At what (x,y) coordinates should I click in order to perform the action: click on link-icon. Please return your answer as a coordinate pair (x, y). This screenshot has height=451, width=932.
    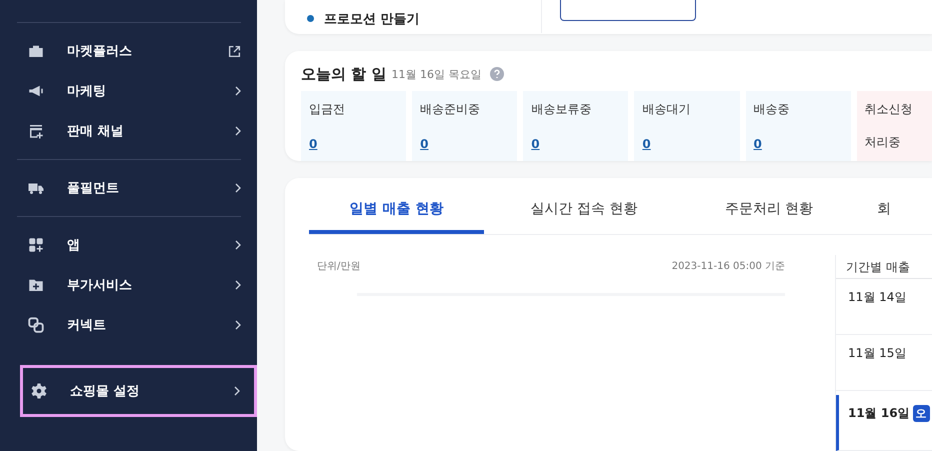
    Looking at the image, I should click on (36, 325).